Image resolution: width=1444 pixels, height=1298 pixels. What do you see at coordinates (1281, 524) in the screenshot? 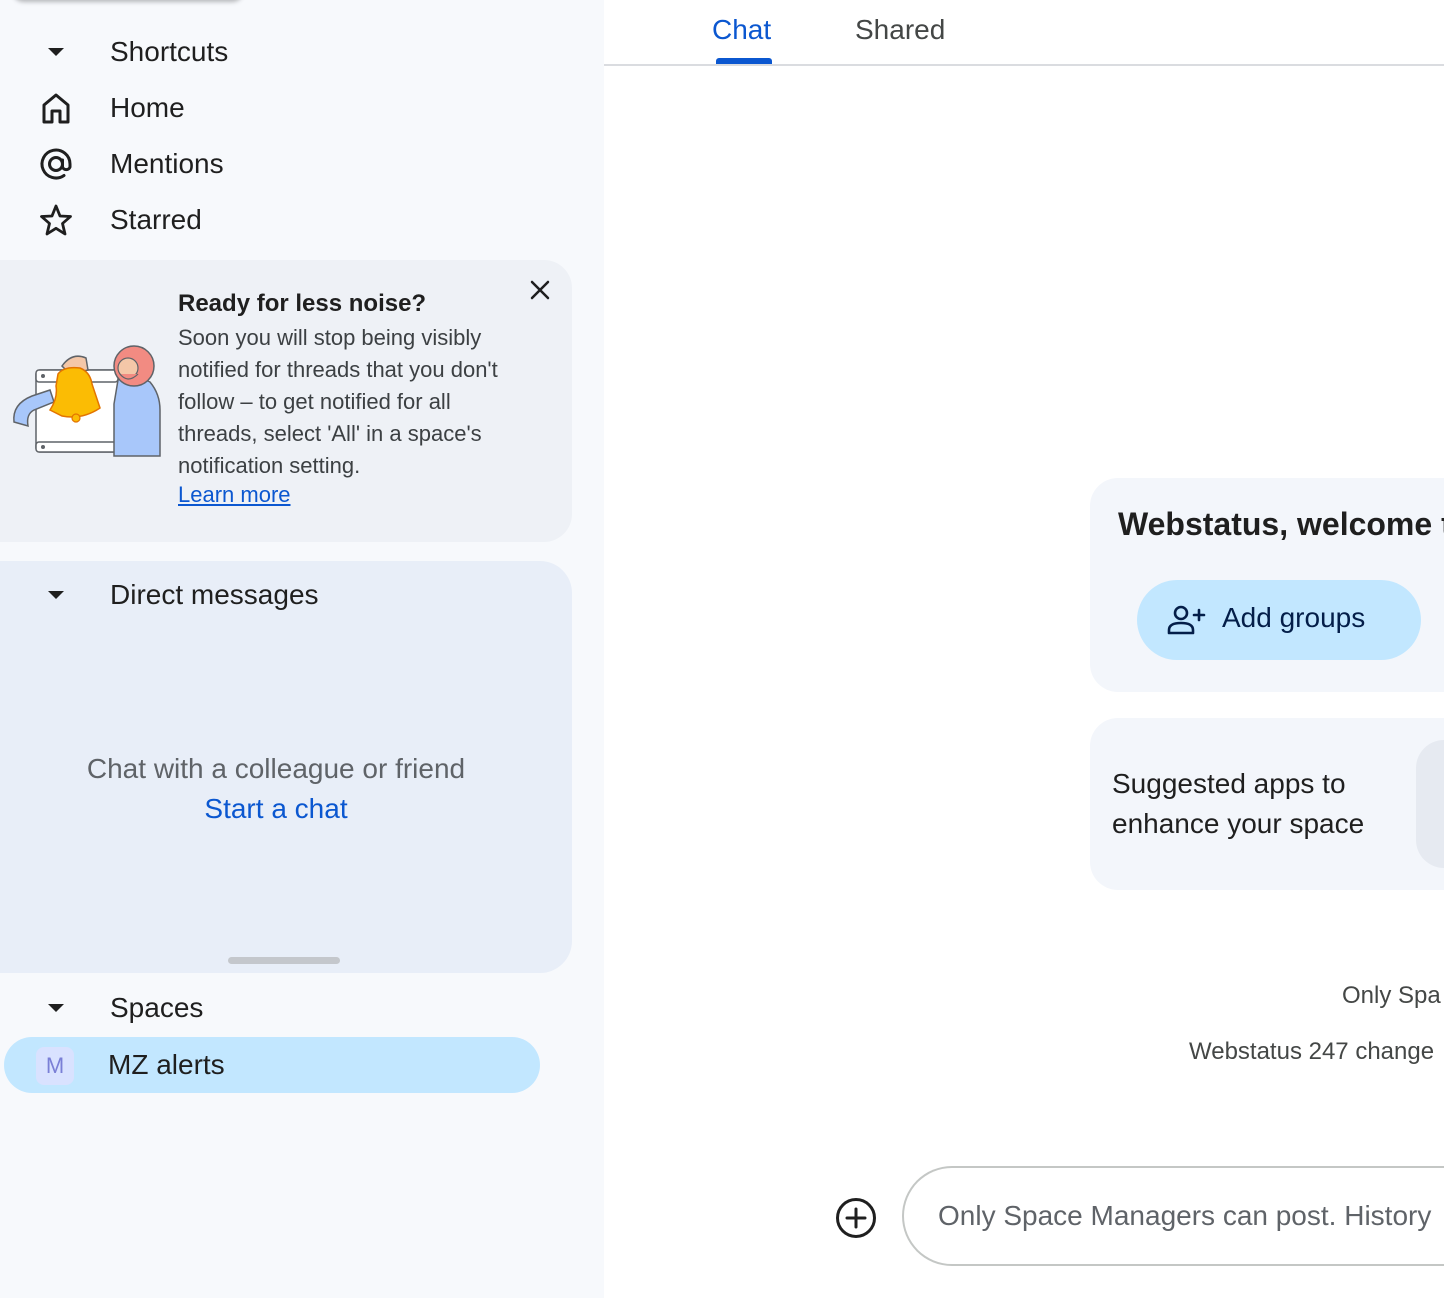
I see `welcome-title: Webstatus, welcome t` at bounding box center [1281, 524].